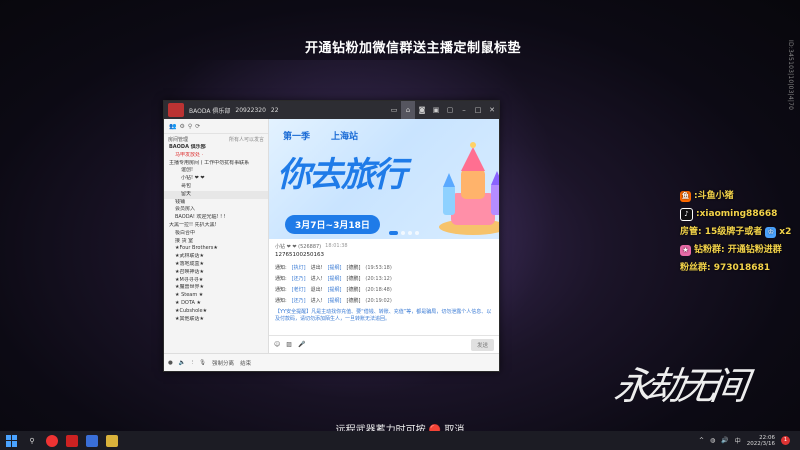  Describe the element at coordinates (332, 224) in the screenshot. I see `banner-dates: 3月7日~3月18日` at that location.